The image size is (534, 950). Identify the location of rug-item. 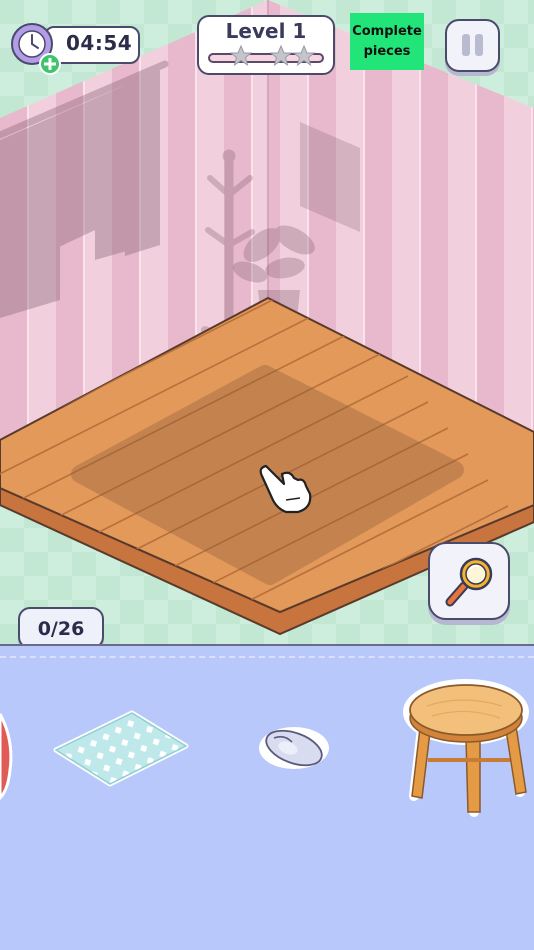
(121, 749).